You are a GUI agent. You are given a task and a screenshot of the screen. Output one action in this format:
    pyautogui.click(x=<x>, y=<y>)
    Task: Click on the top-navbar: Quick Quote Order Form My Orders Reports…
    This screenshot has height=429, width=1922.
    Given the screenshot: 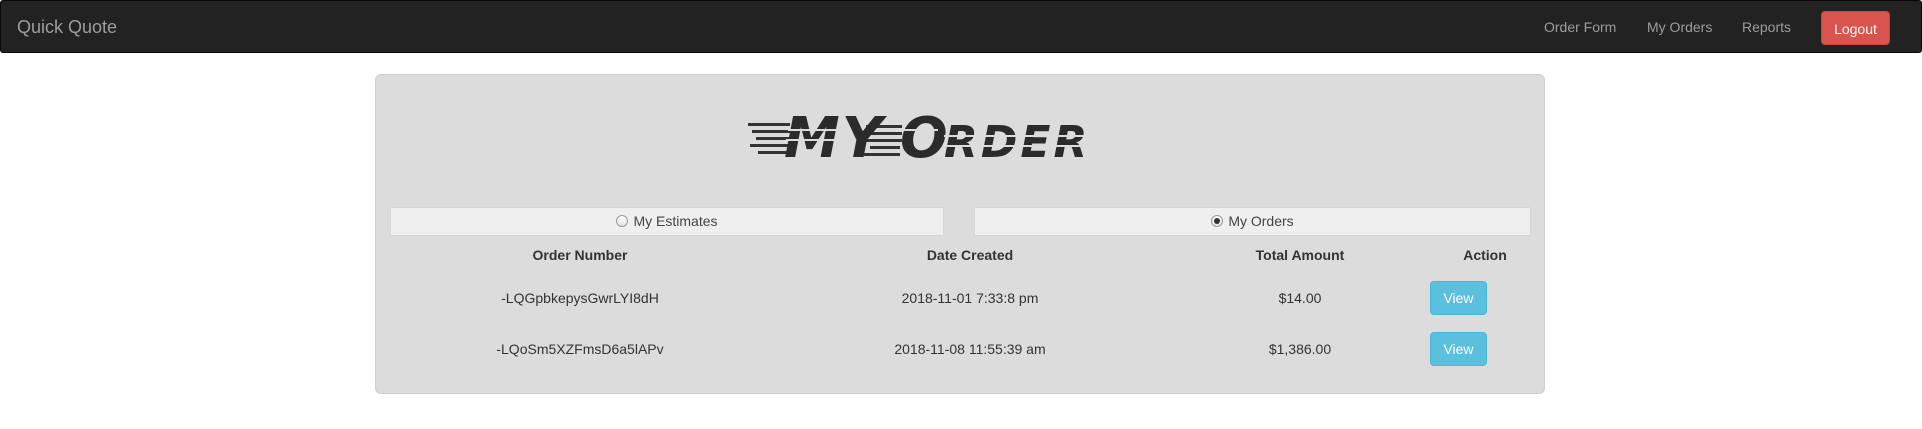 What is the action you would take?
    pyautogui.click(x=961, y=26)
    